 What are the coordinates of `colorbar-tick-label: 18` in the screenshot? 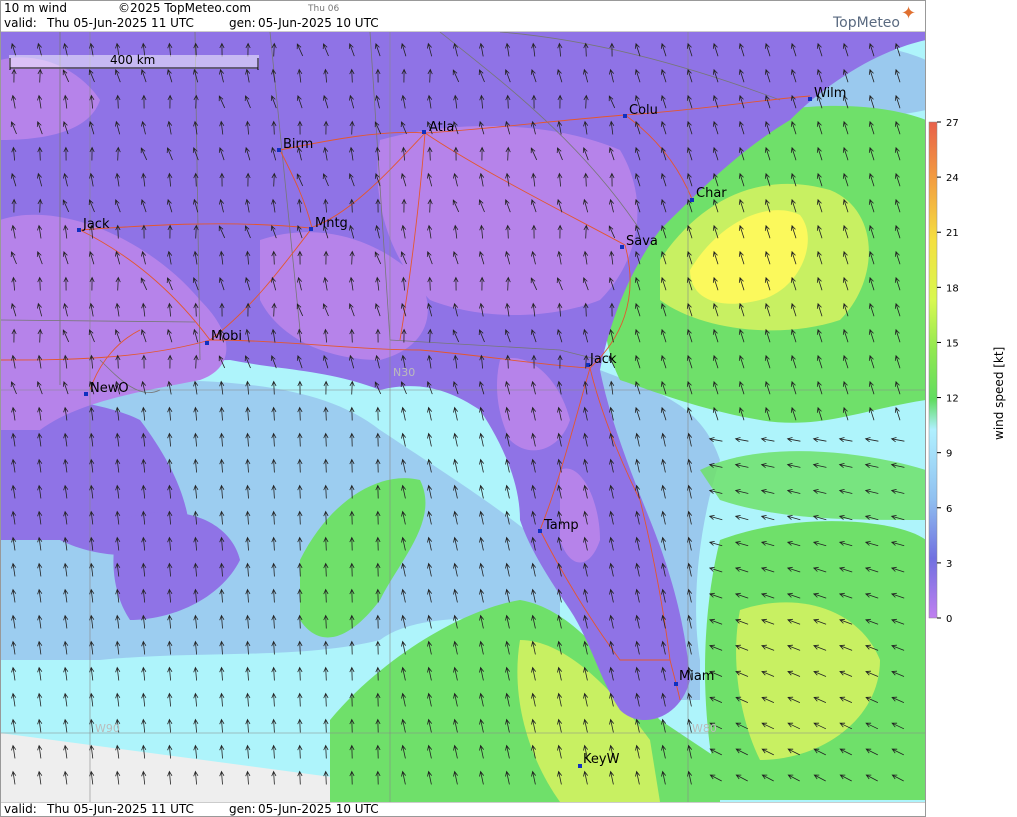 It's located at (952, 288).